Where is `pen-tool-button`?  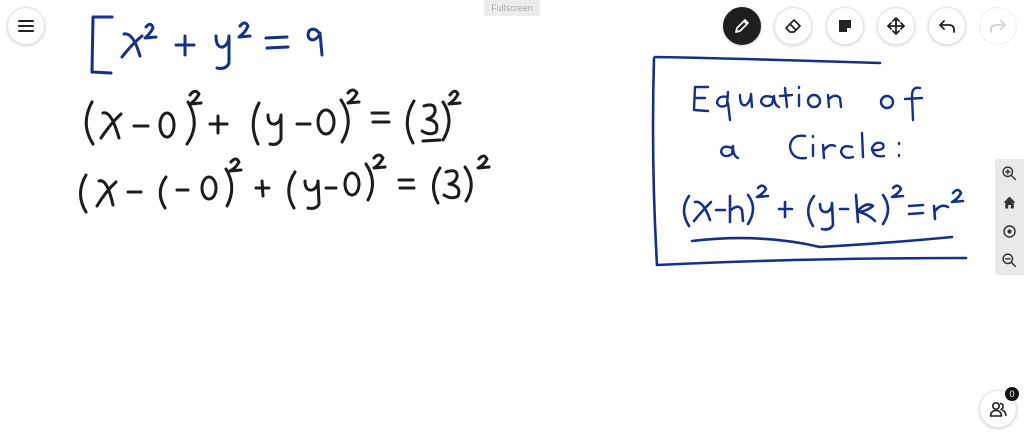 pen-tool-button is located at coordinates (742, 26).